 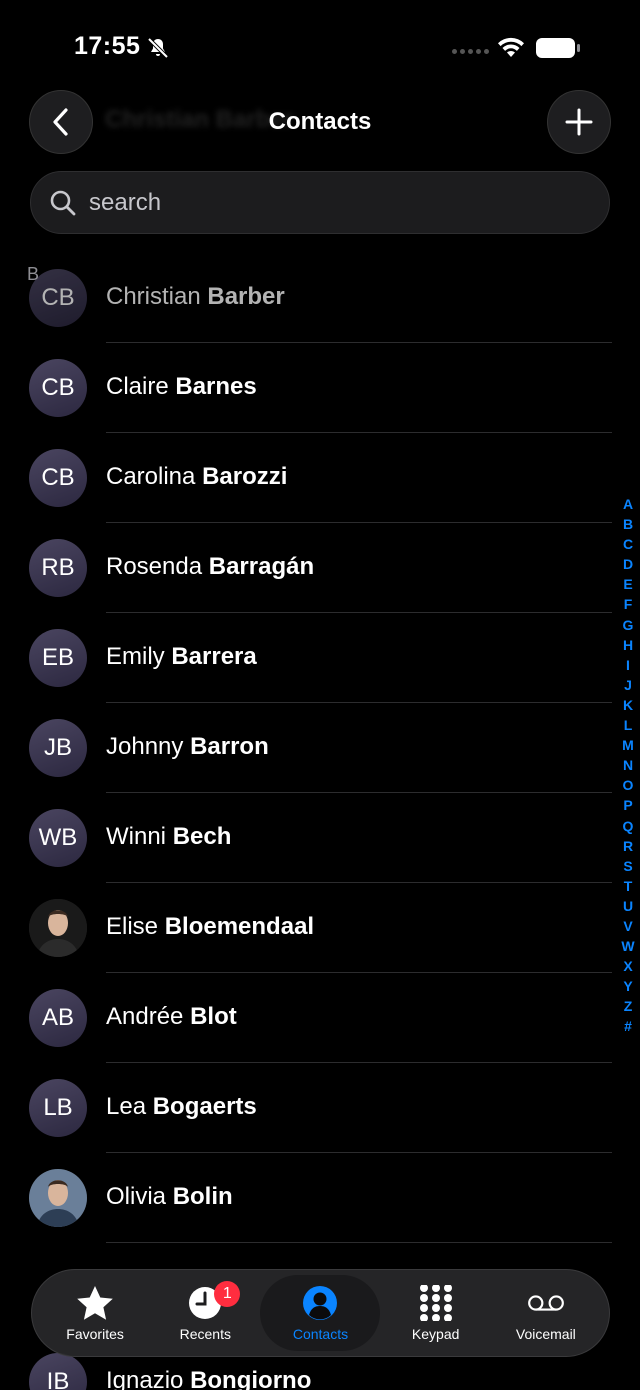 What do you see at coordinates (171, 1016) in the screenshot?
I see `contact-name: Andrée Blot` at bounding box center [171, 1016].